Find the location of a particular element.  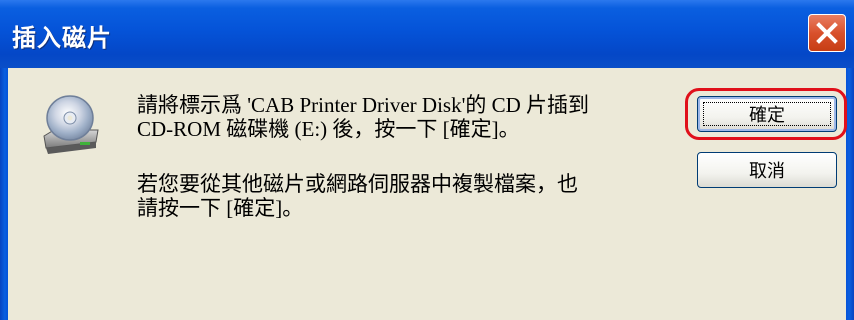

cd-drive-icon is located at coordinates (71, 124).